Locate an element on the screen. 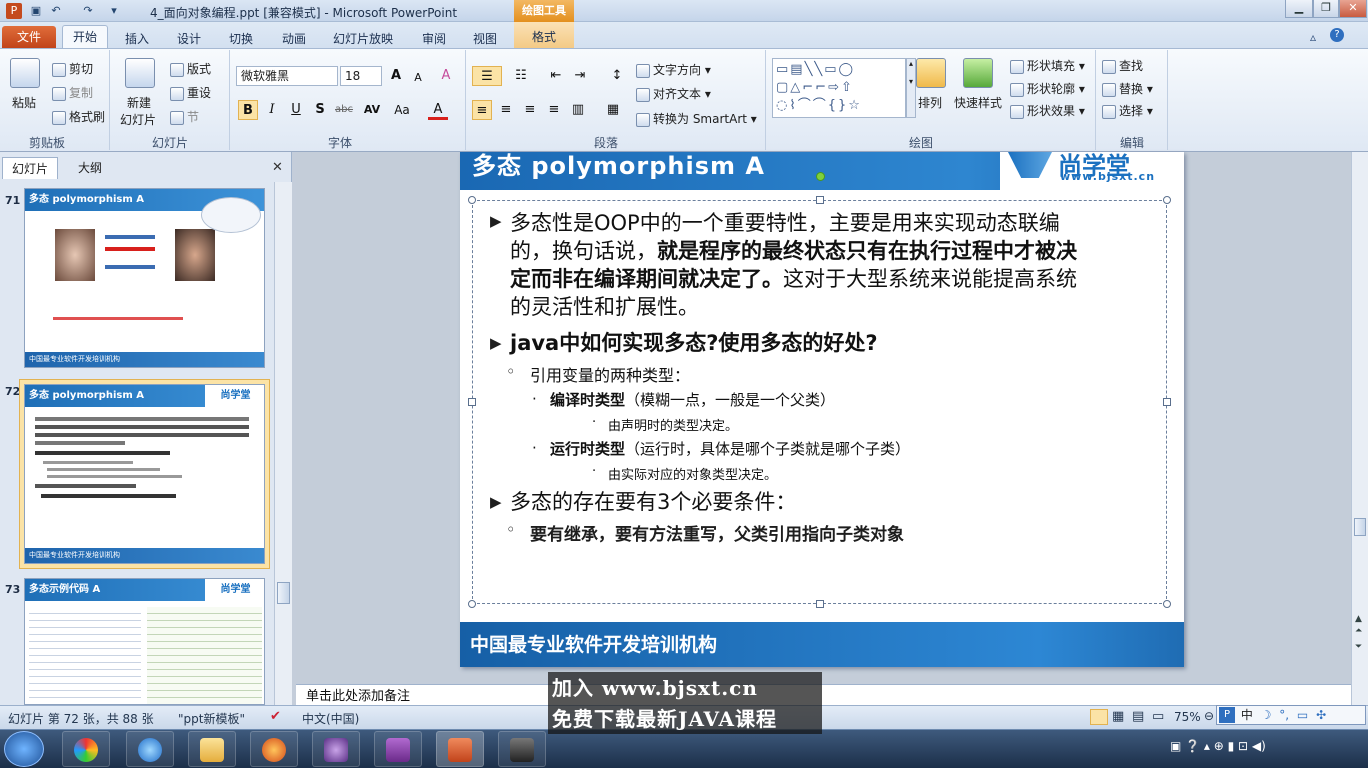 Image resolution: width=1368 pixels, height=768 pixels. bullets-icon: ☰ is located at coordinates (487, 76).